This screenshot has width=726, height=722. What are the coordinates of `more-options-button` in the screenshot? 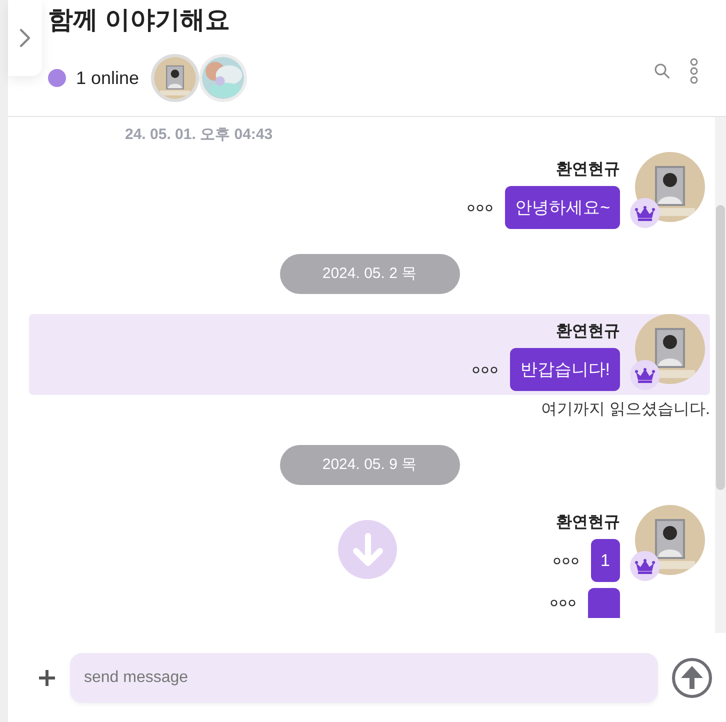 It's located at (694, 71).